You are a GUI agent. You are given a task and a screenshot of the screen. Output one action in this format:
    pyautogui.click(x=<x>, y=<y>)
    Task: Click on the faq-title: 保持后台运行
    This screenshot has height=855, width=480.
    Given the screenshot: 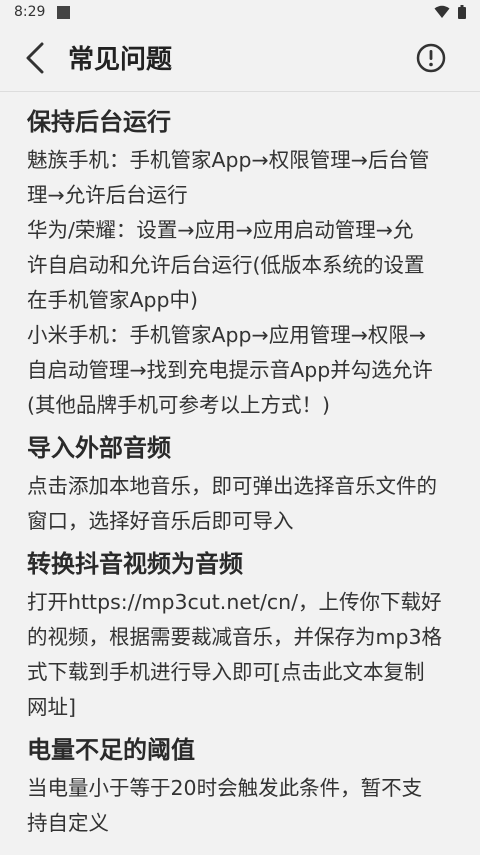 What is the action you would take?
    pyautogui.click(x=99, y=122)
    